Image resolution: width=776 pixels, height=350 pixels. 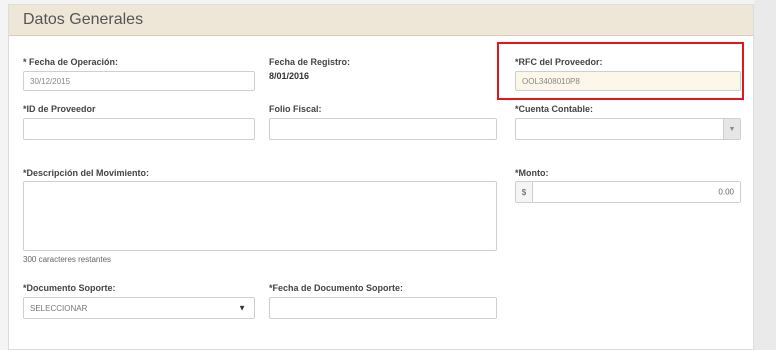 What do you see at coordinates (59, 109) in the screenshot?
I see `id-proveedor-label: *ID de Proveedor` at bounding box center [59, 109].